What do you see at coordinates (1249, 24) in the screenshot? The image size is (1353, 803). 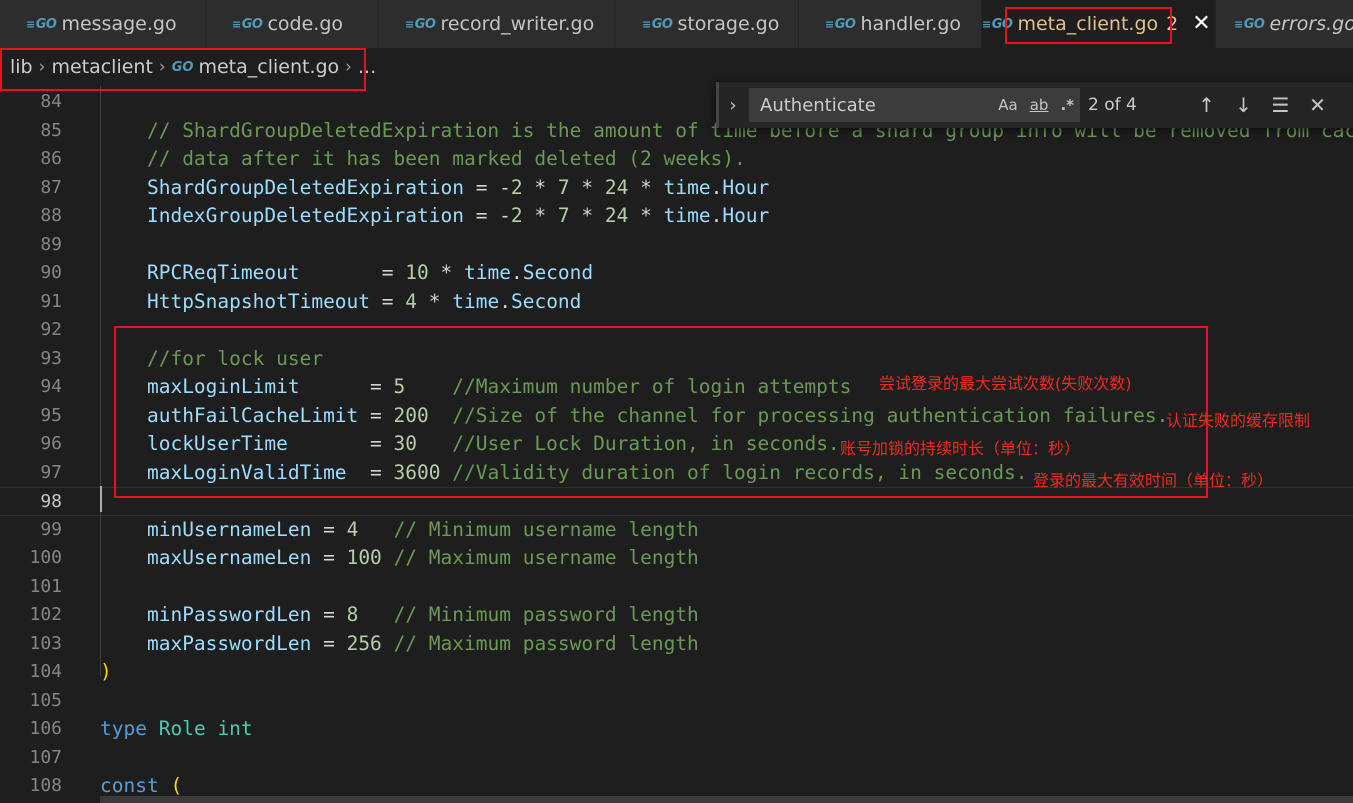 I see `go-file-icon: GO` at bounding box center [1249, 24].